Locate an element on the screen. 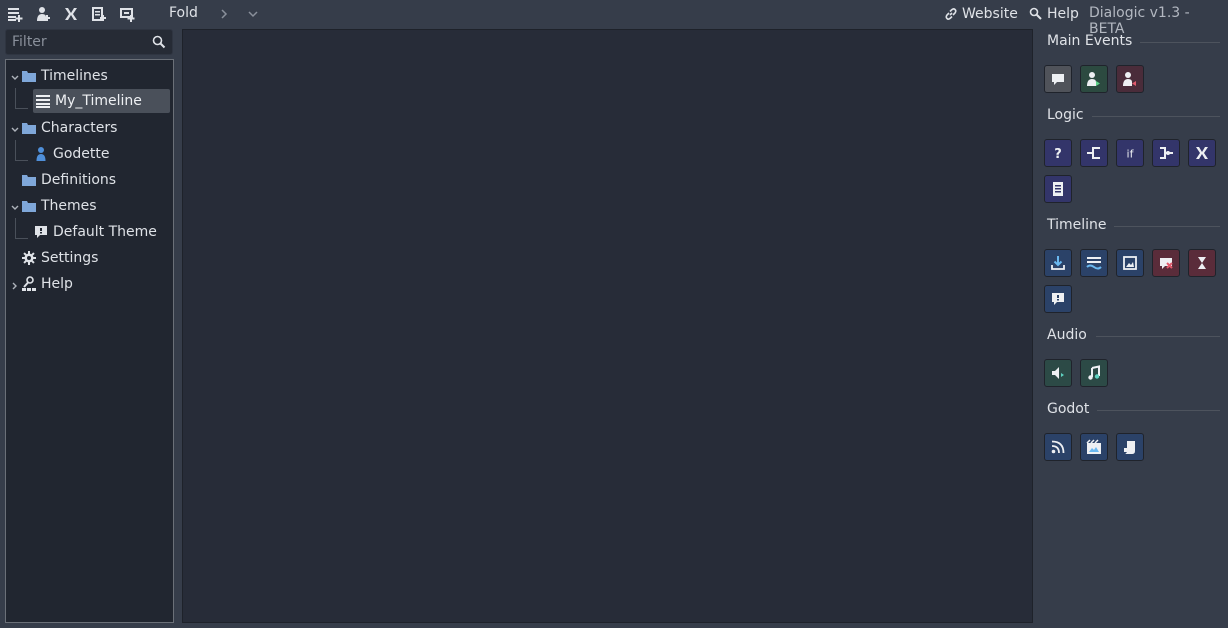 The width and height of the screenshot is (1228, 628). filter-field is located at coordinates (89, 42).